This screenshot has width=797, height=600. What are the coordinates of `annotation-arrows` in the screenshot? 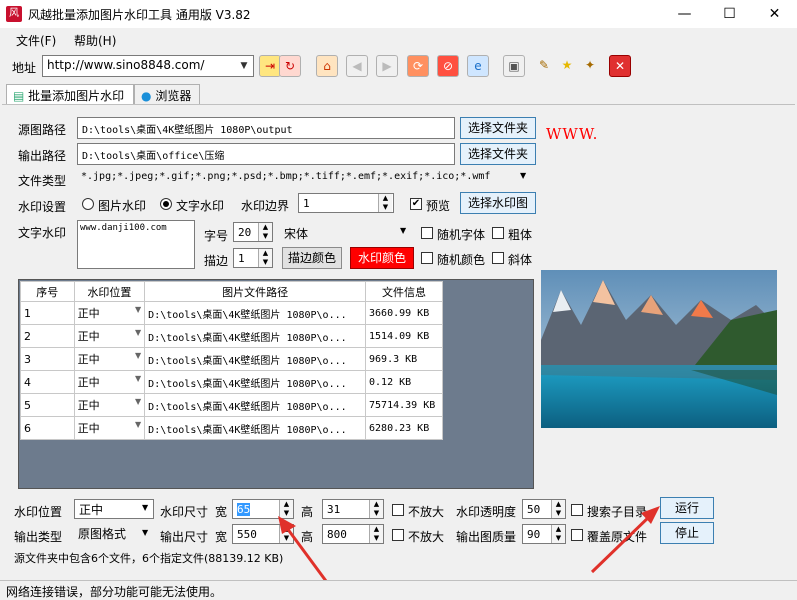 It's located at (469, 553).